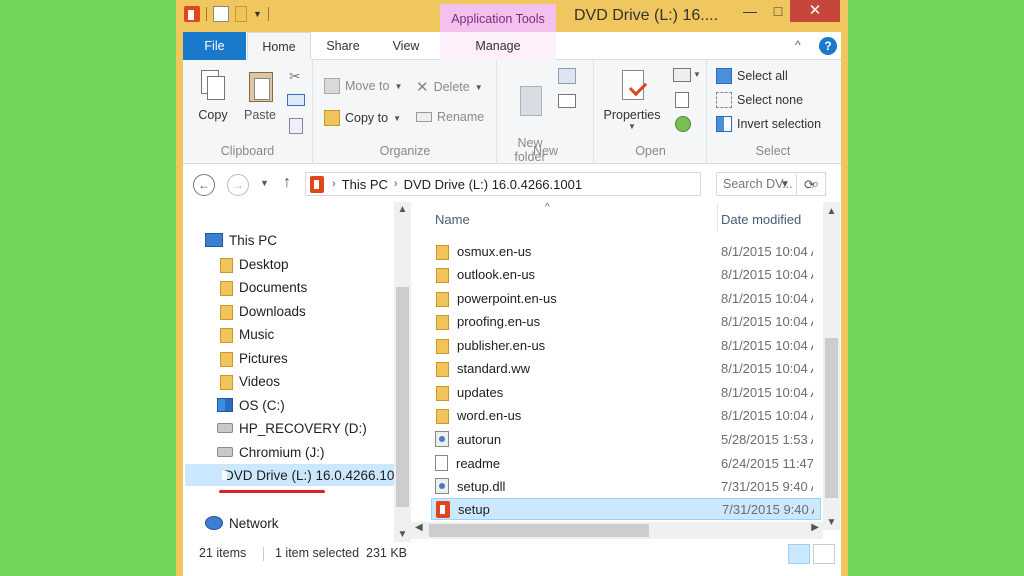  Describe the element at coordinates (260, 95) in the screenshot. I see `paste-button: Paste` at that location.